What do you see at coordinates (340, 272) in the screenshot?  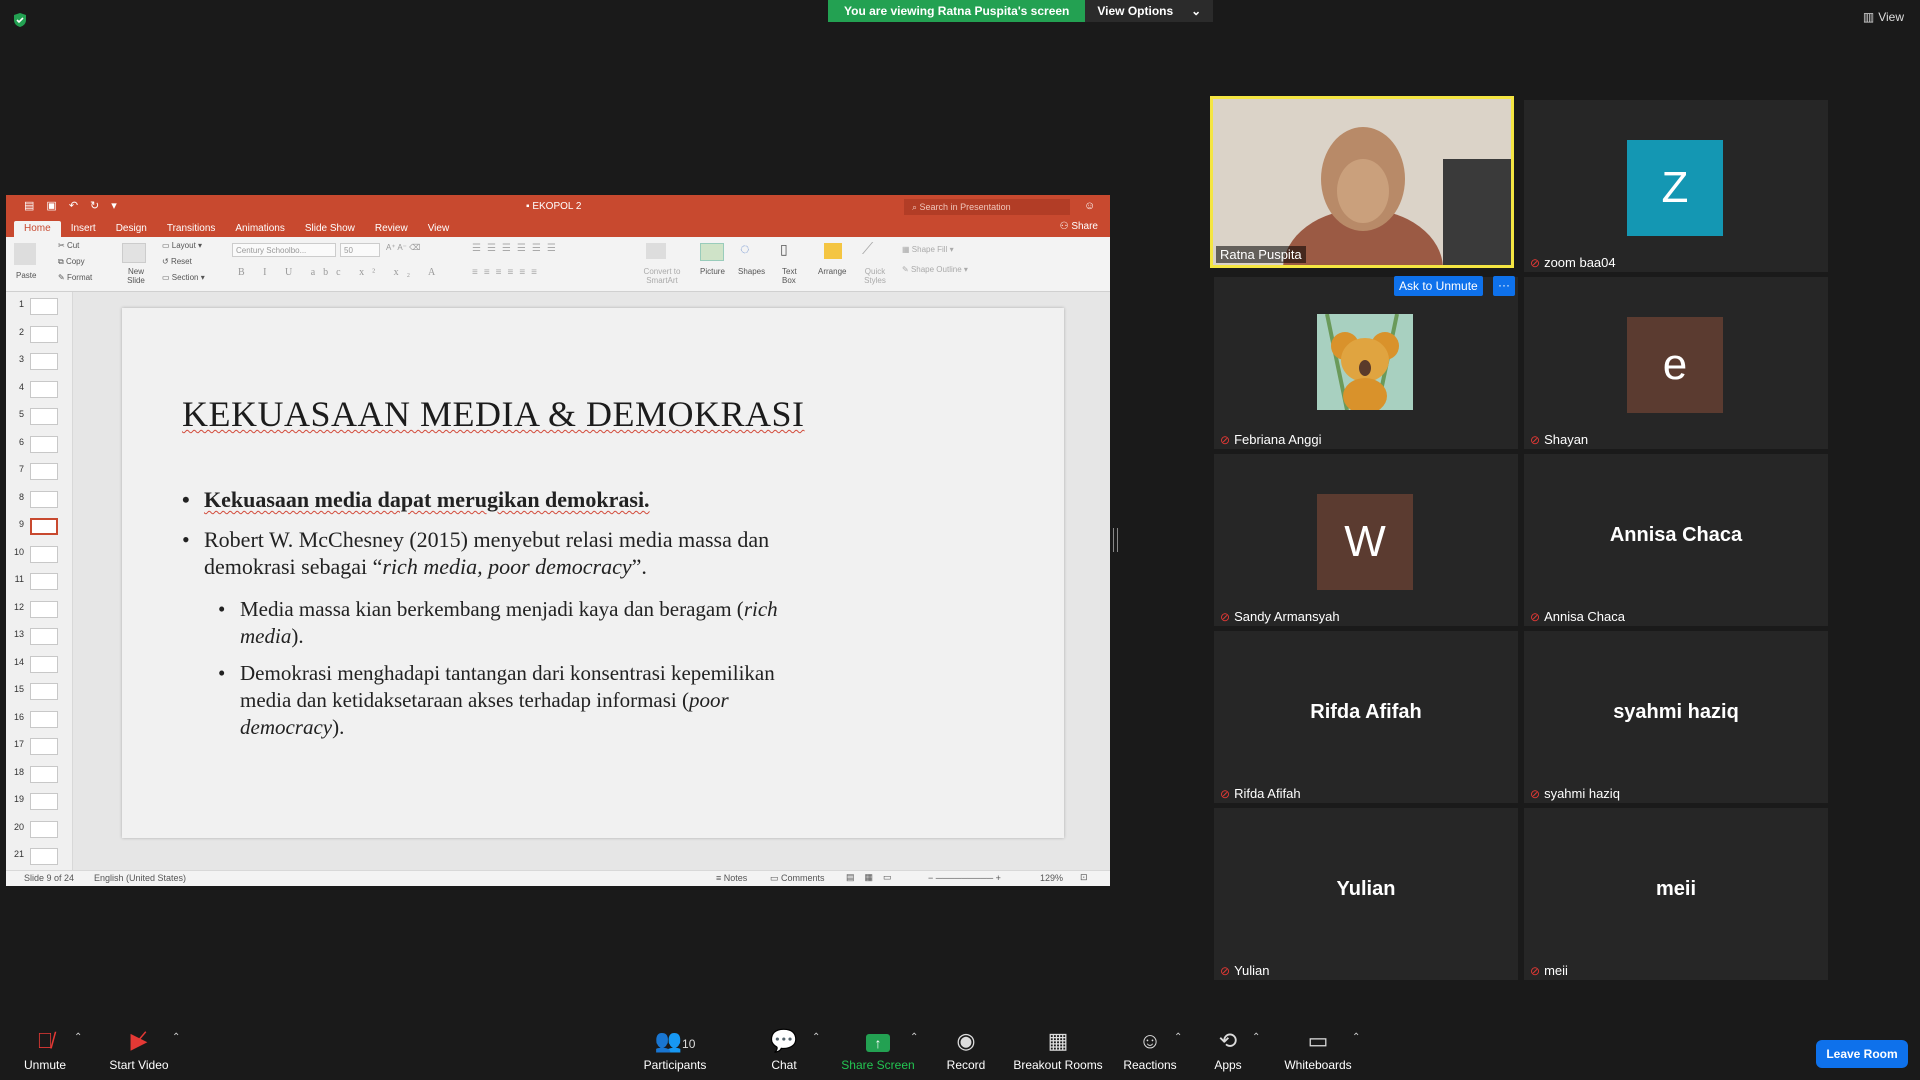 I see `font-style-buttons: B I U abc x² x₂ A` at bounding box center [340, 272].